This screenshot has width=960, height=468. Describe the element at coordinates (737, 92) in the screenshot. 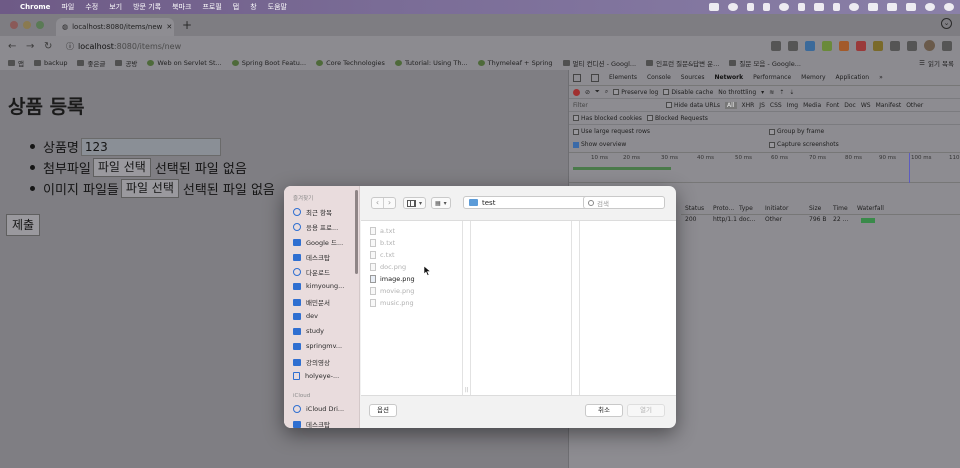

I see `throttling-select: No throttling` at that location.